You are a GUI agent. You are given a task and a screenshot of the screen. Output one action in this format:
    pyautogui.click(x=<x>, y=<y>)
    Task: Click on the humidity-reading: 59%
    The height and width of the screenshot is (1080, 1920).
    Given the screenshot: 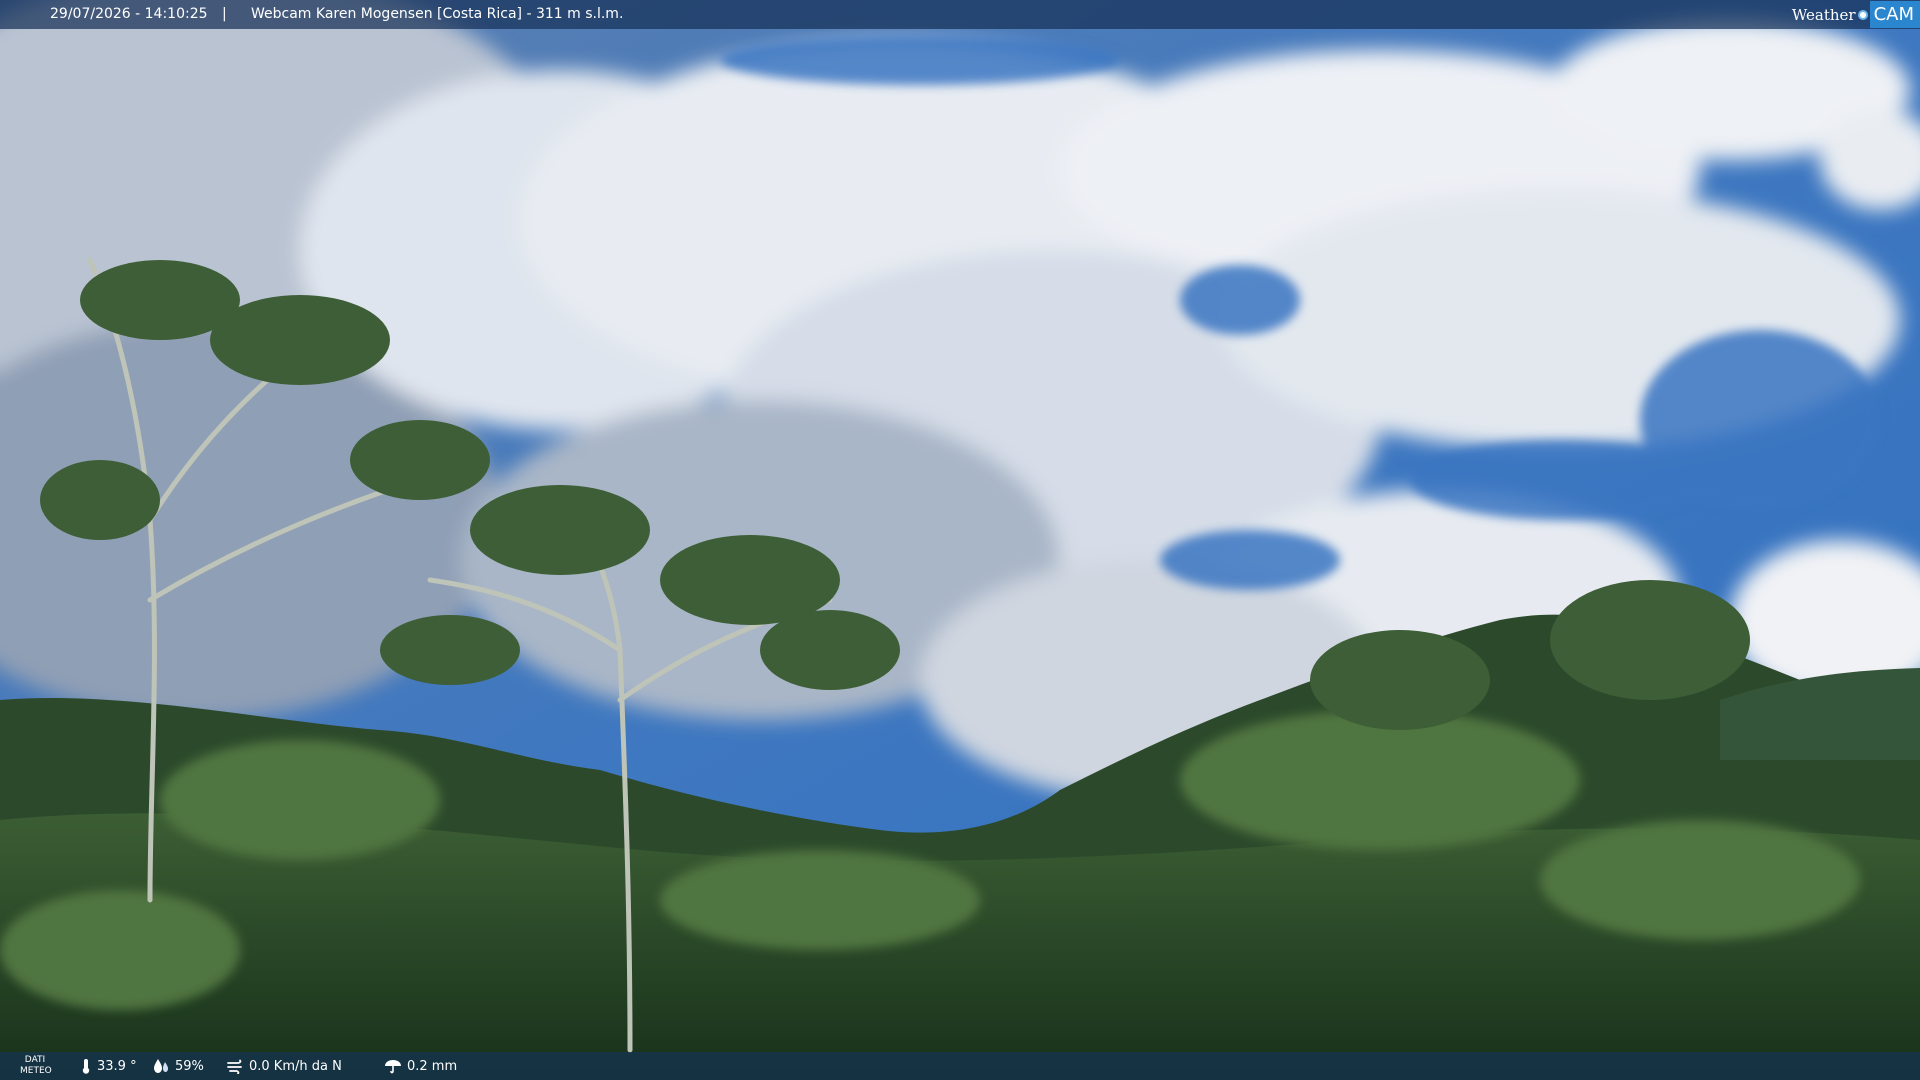 What is the action you would take?
    pyautogui.click(x=178, y=1066)
    